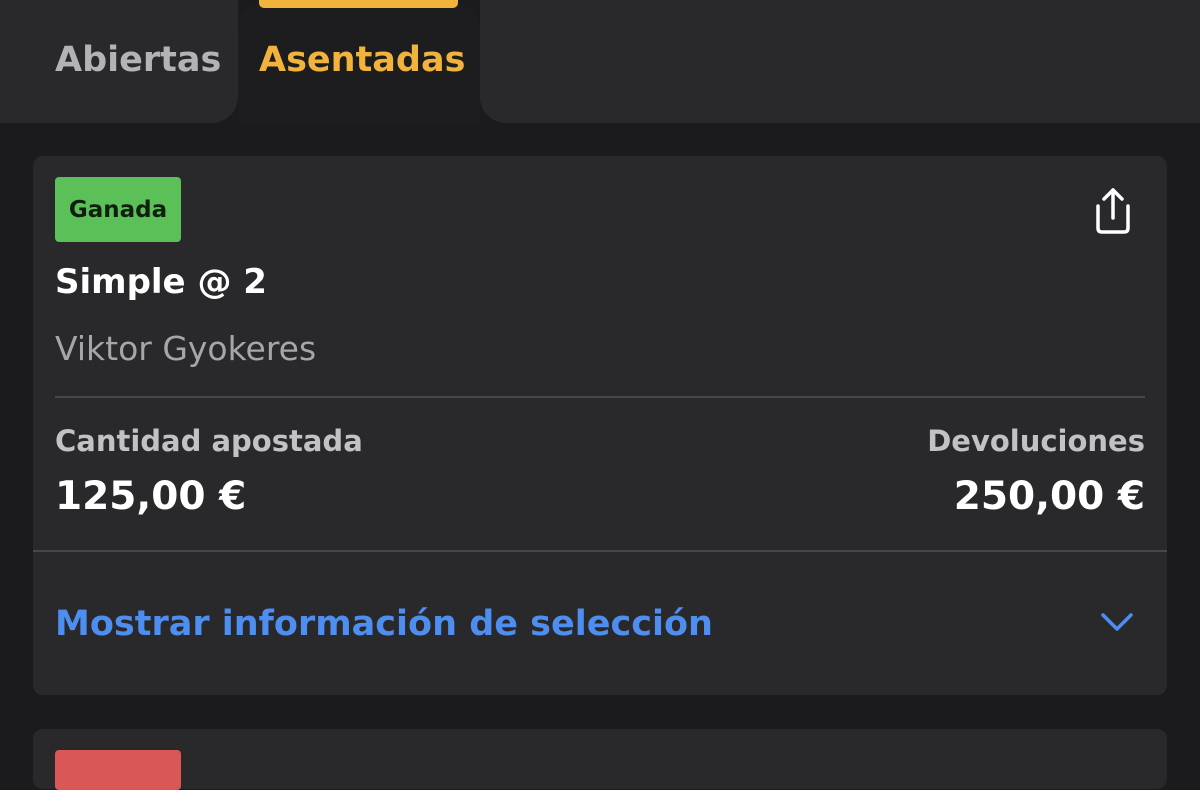 The height and width of the screenshot is (790, 1200). Describe the element at coordinates (600, 759) in the screenshot. I see `bet-card` at that location.